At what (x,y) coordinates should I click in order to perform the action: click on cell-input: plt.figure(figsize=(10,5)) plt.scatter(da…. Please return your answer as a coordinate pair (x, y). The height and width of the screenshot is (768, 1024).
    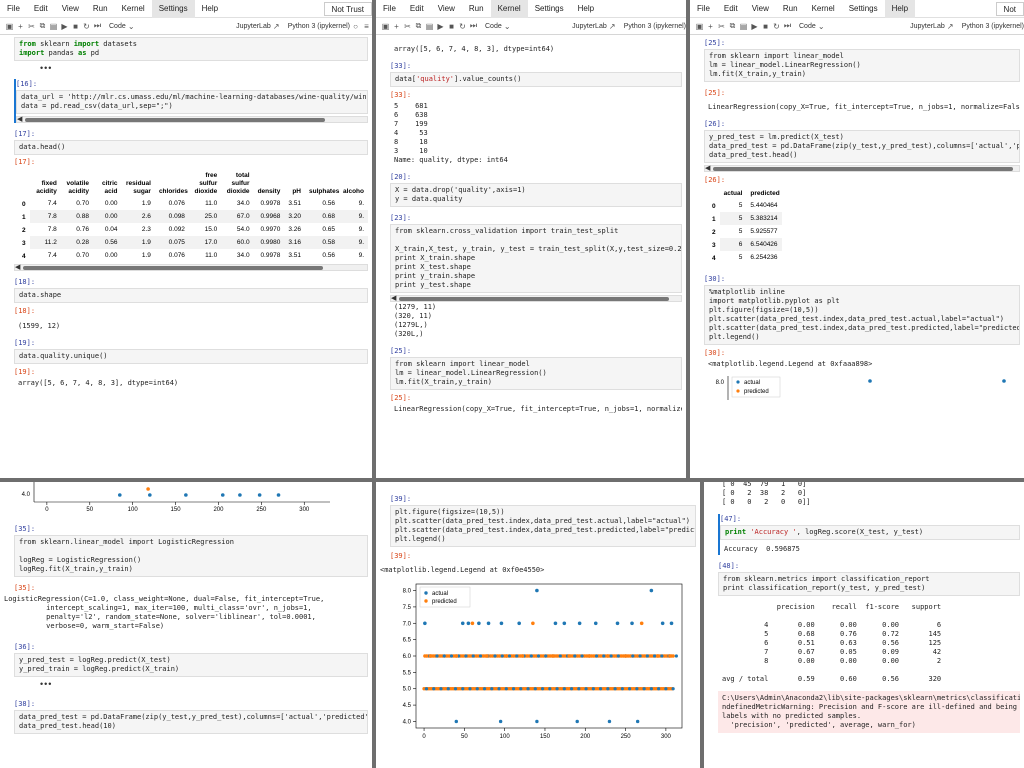
    Looking at the image, I should click on (543, 526).